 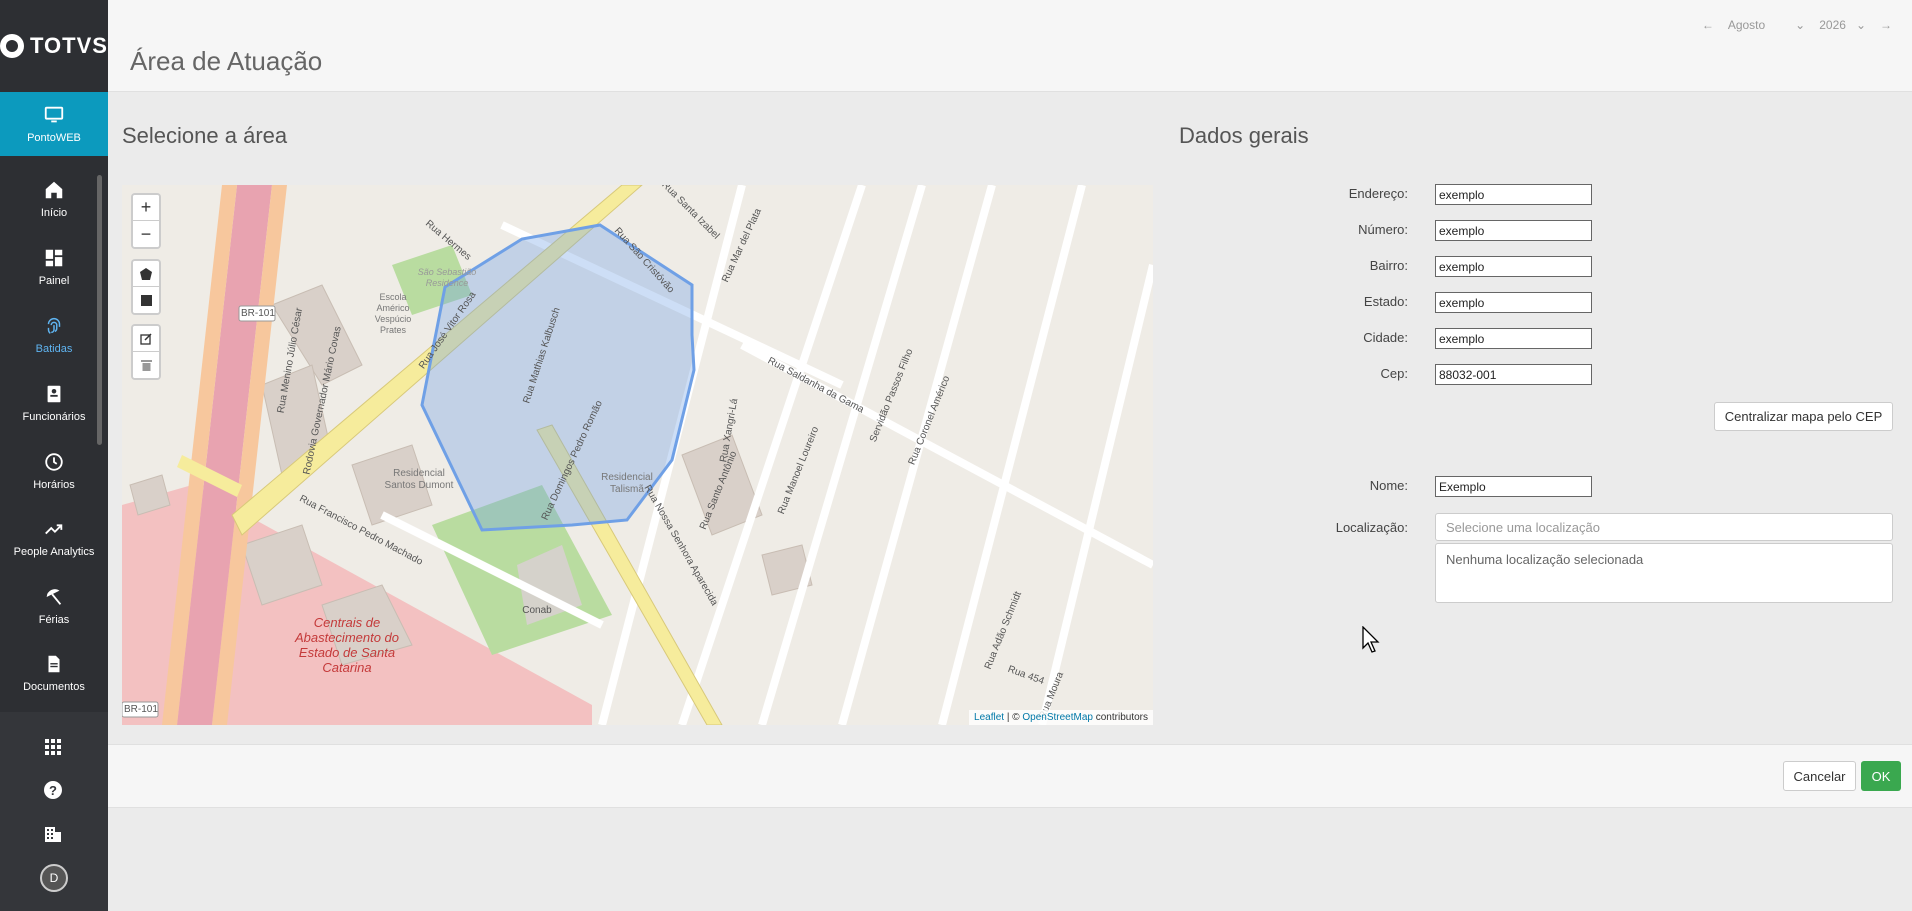 What do you see at coordinates (146, 300) in the screenshot?
I see `draw-rectangle-icon` at bounding box center [146, 300].